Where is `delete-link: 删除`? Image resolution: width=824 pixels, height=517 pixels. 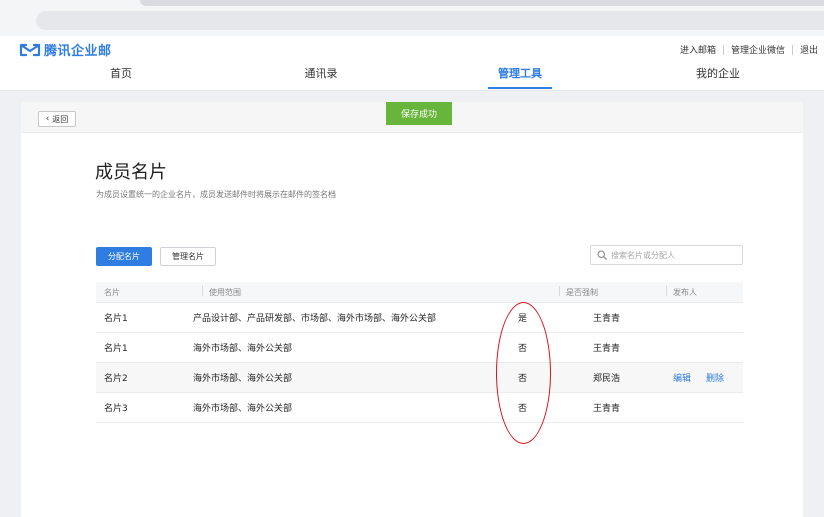 delete-link: 删除 is located at coordinates (715, 377).